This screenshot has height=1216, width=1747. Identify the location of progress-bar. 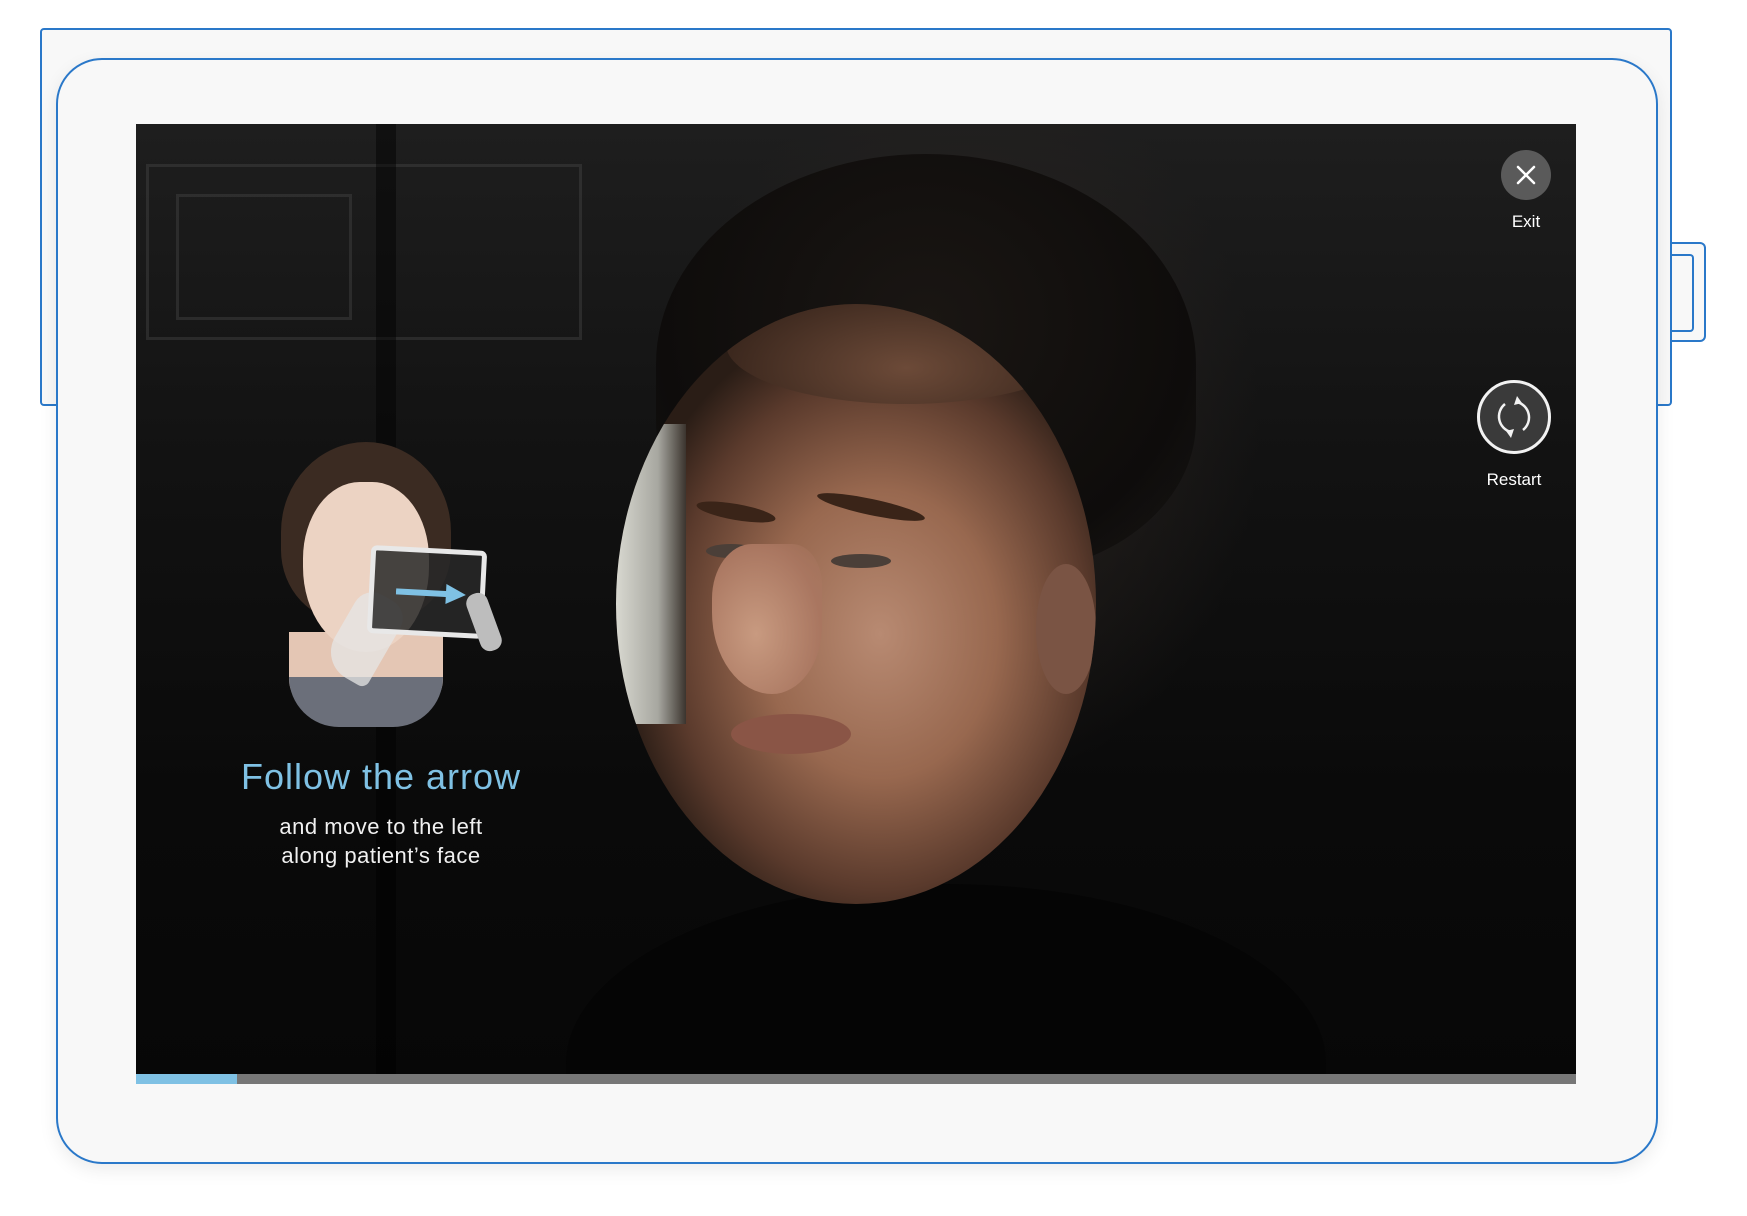
(856, 1079).